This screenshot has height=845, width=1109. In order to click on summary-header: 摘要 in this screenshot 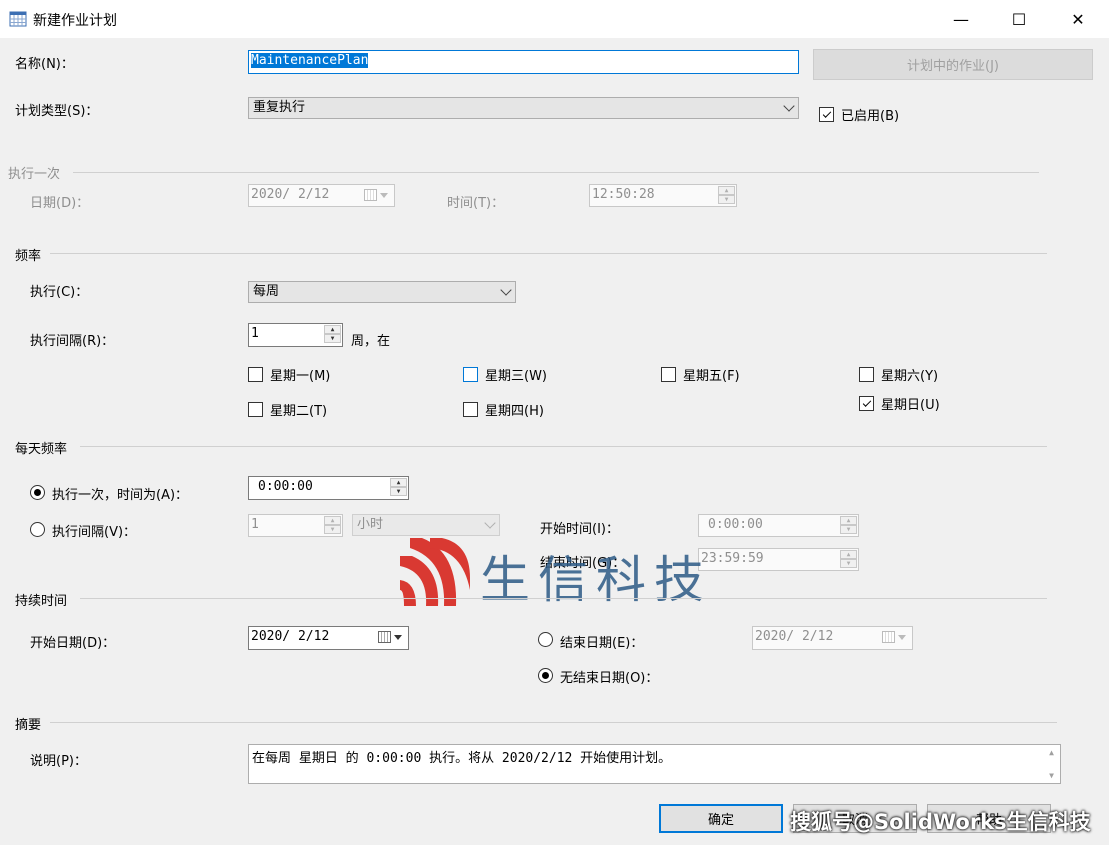, I will do `click(28, 725)`.